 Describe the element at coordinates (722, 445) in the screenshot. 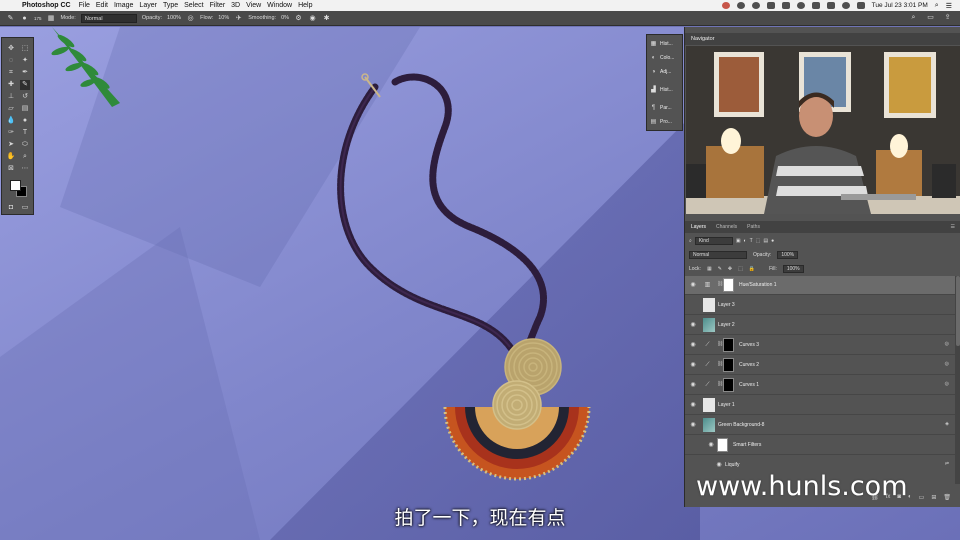

I see `smart-filter-mask-thumbnail` at that location.